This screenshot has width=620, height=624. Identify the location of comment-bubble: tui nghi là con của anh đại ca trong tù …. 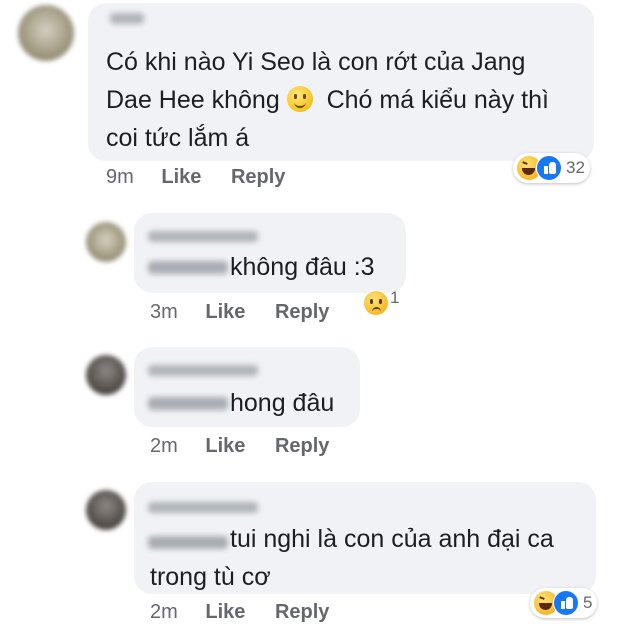
(365, 538).